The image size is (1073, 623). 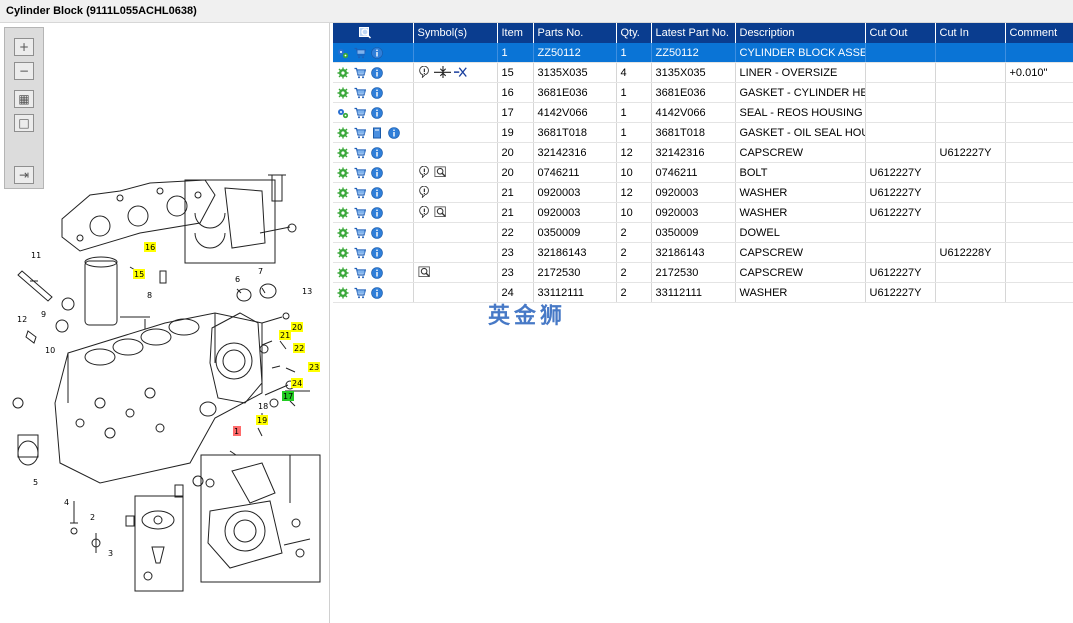 What do you see at coordinates (24, 71) in the screenshot?
I see `zoom-out-button: −` at bounding box center [24, 71].